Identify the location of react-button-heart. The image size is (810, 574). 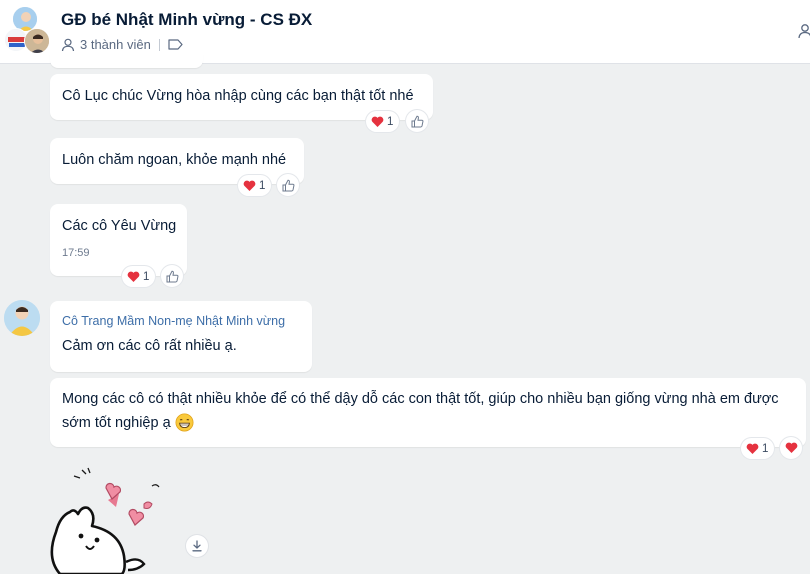
(791, 448).